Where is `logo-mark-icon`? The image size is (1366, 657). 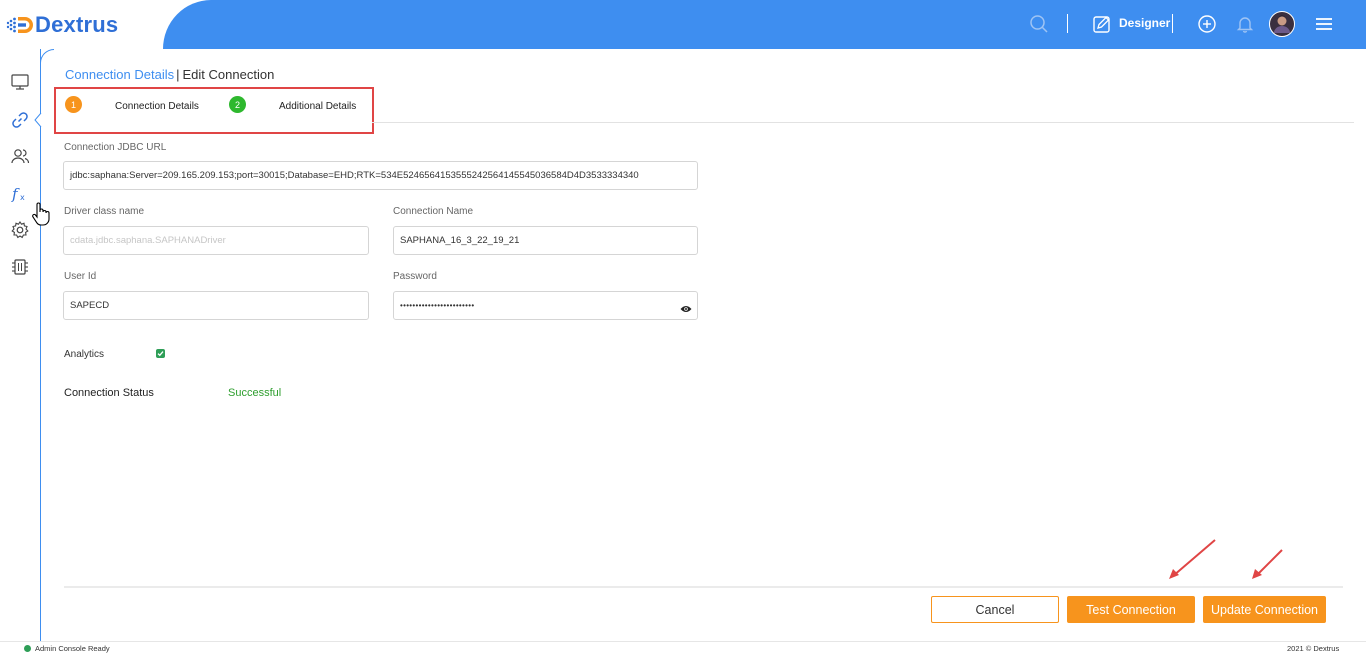 logo-mark-icon is located at coordinates (19, 25).